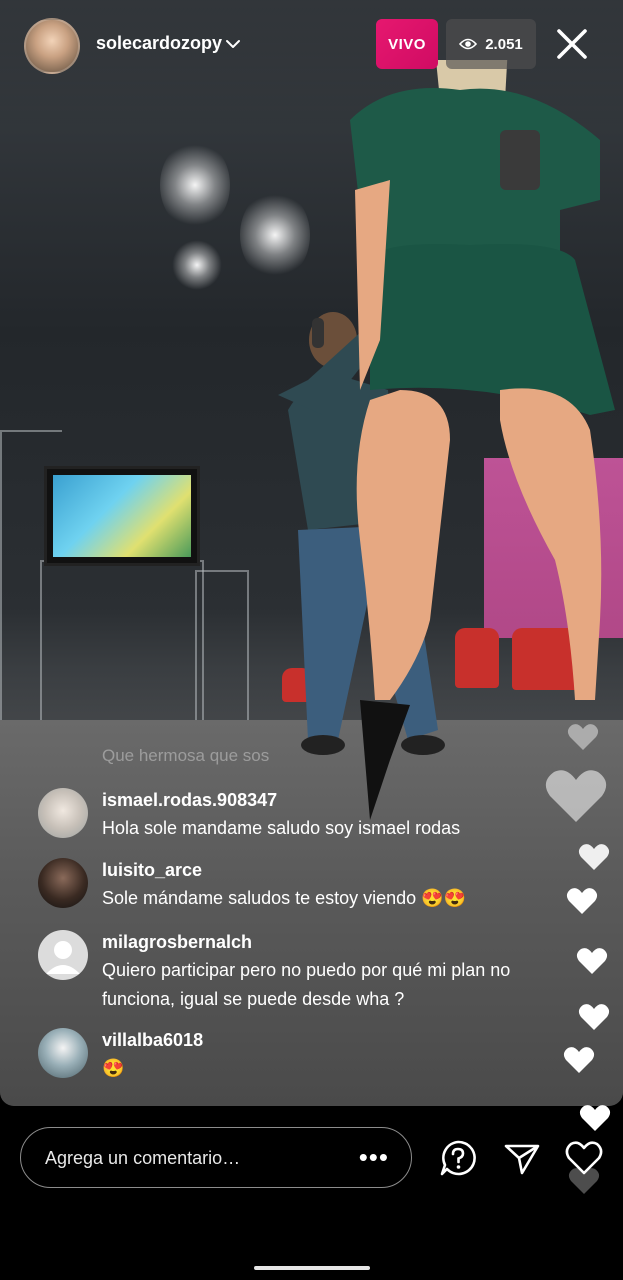 The height and width of the screenshot is (1280, 623). I want to click on live-badge: VIVO, so click(407, 44).